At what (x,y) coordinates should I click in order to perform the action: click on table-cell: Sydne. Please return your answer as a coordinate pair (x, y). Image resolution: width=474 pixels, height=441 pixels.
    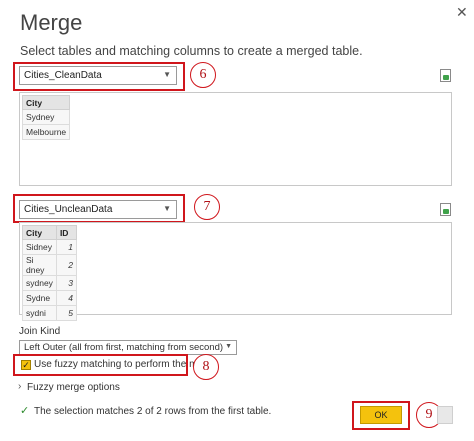
    Looking at the image, I should click on (39, 298).